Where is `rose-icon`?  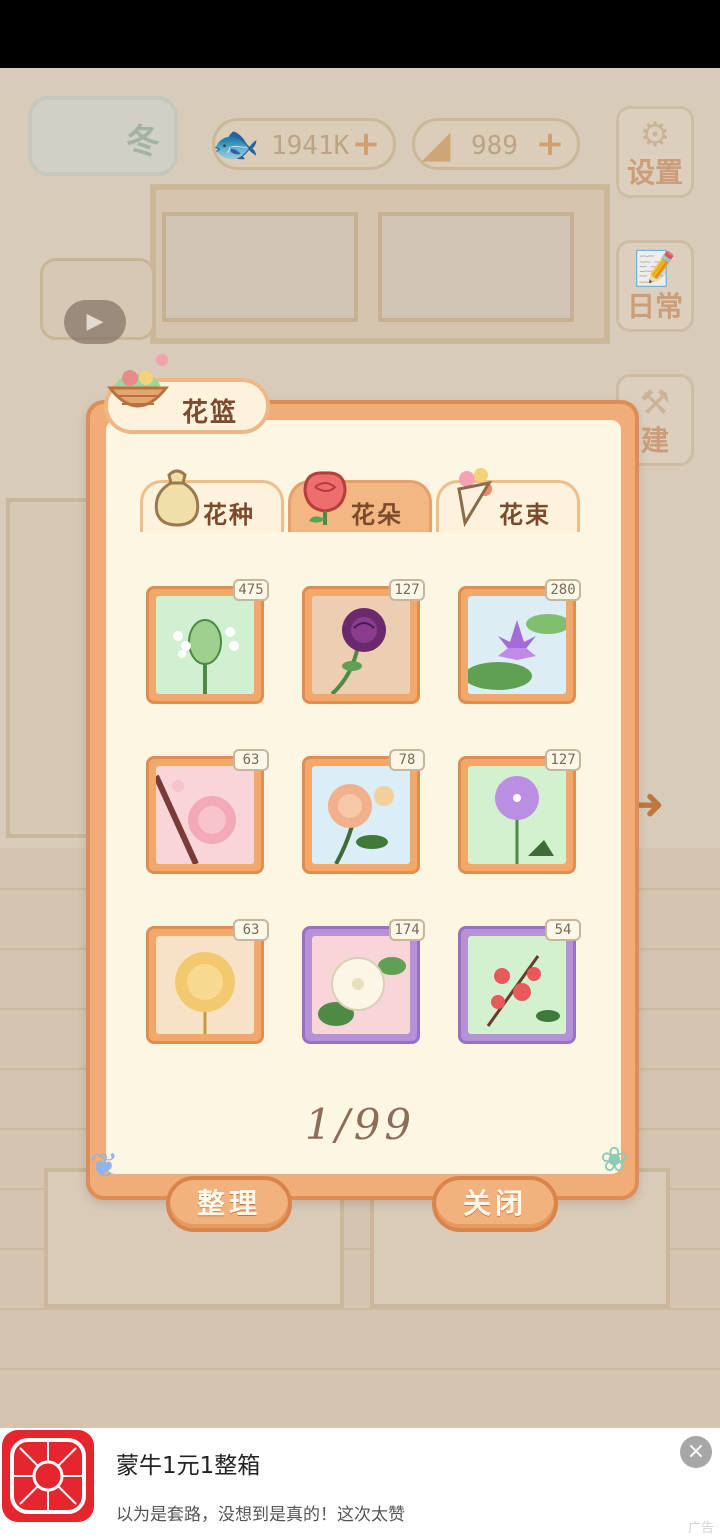
rose-icon is located at coordinates (325, 498).